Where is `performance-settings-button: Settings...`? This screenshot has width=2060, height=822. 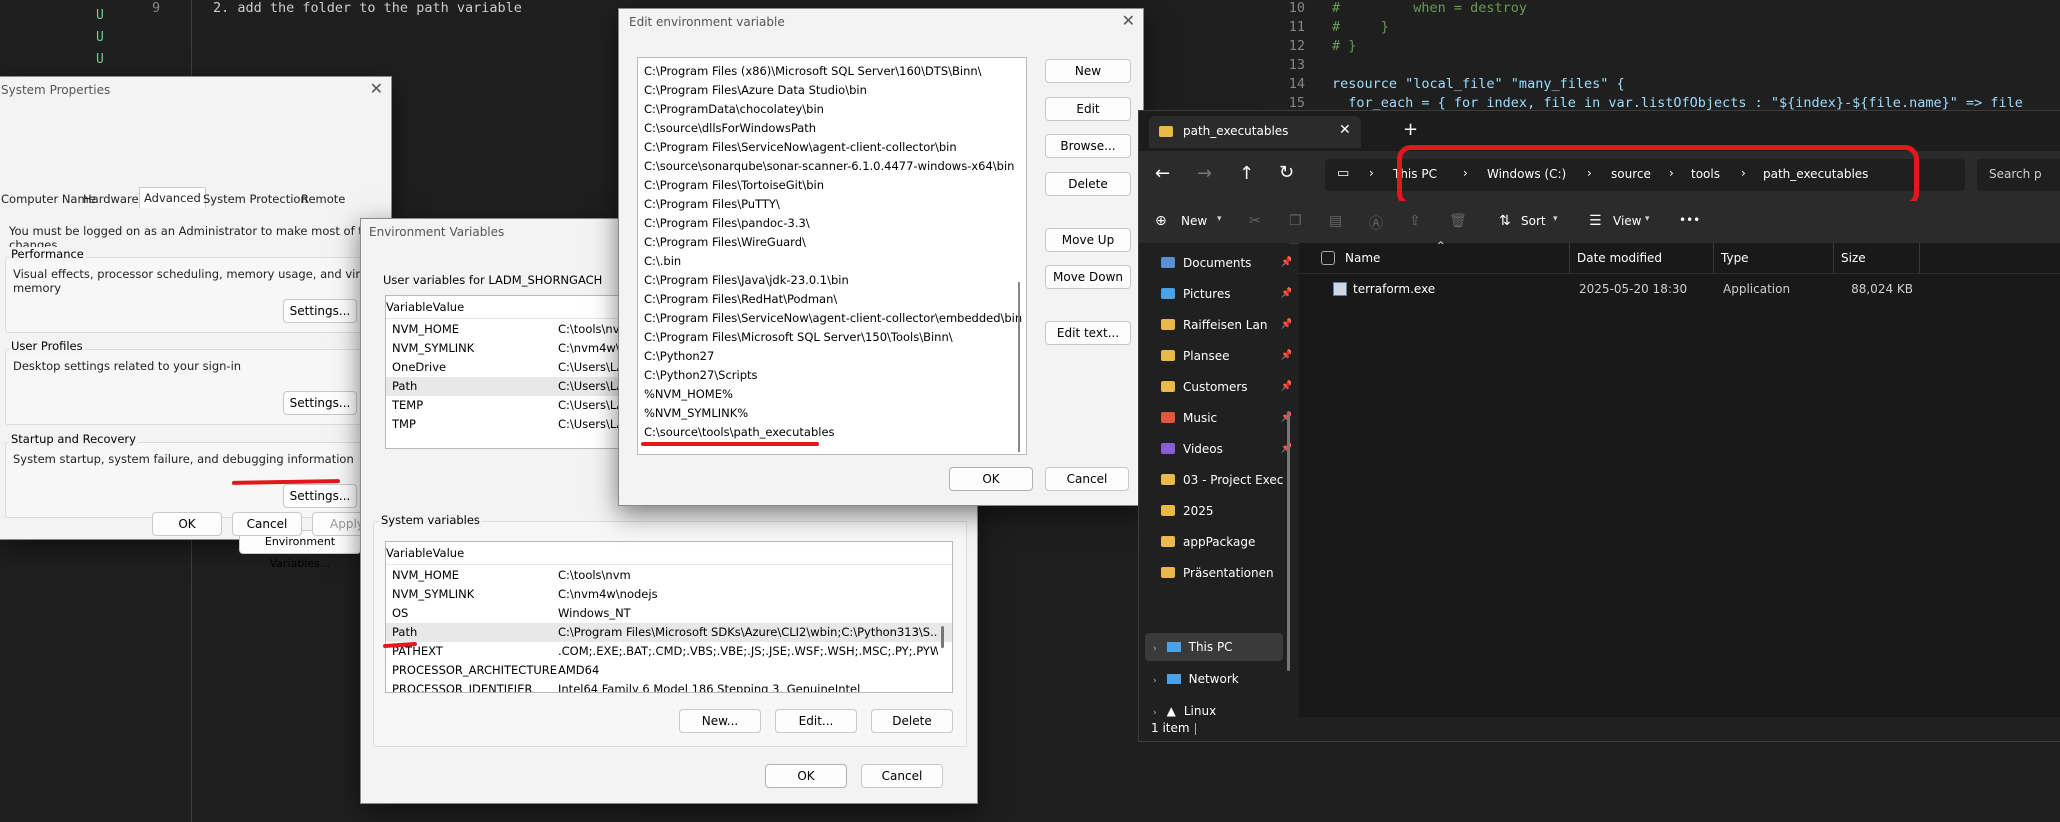 performance-settings-button: Settings... is located at coordinates (320, 311).